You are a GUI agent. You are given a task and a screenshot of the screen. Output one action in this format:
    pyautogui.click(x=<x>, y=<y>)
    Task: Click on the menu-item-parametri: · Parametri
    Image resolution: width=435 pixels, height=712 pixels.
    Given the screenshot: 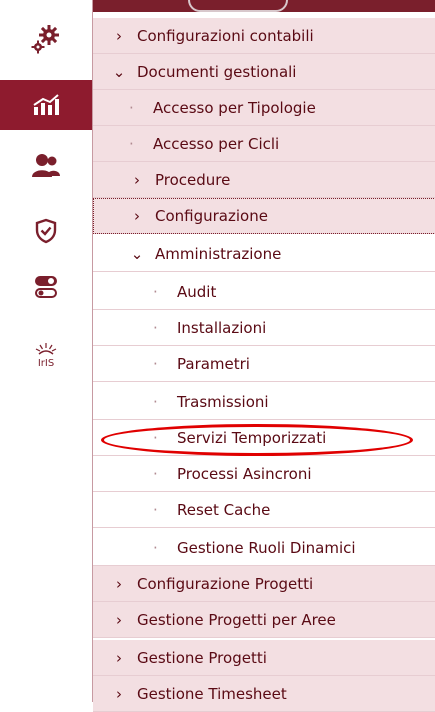 What is the action you would take?
    pyautogui.click(x=264, y=364)
    